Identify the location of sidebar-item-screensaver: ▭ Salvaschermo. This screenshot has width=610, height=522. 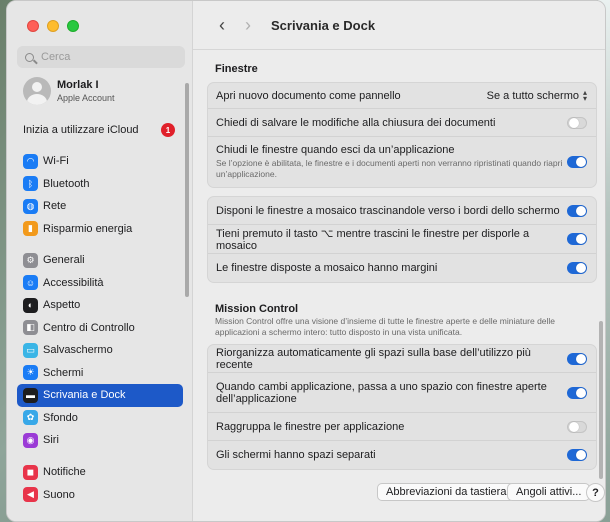
(100, 350).